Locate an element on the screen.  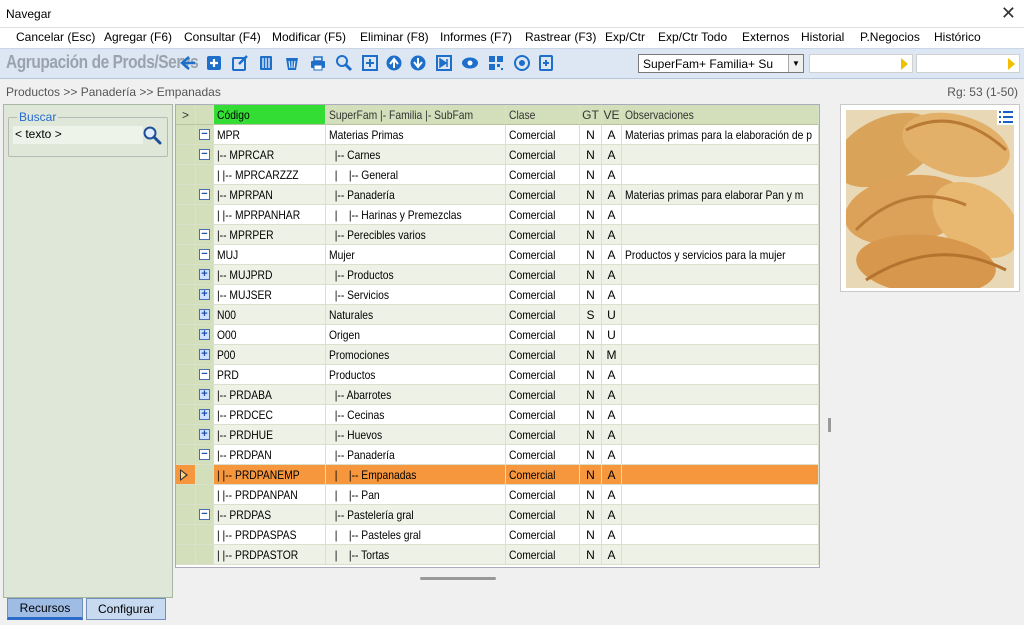
header-gt: GT is located at coordinates (591, 115).